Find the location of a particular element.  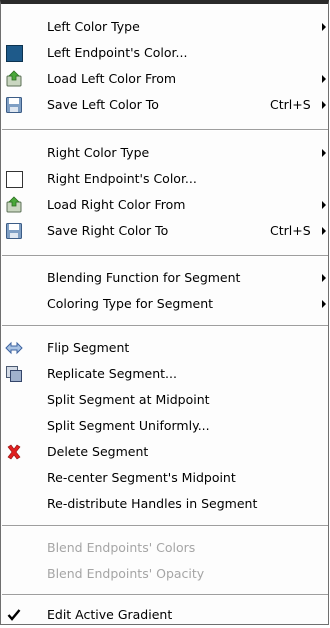

menu-item-flip-segment: Flip Segment is located at coordinates (165, 348).